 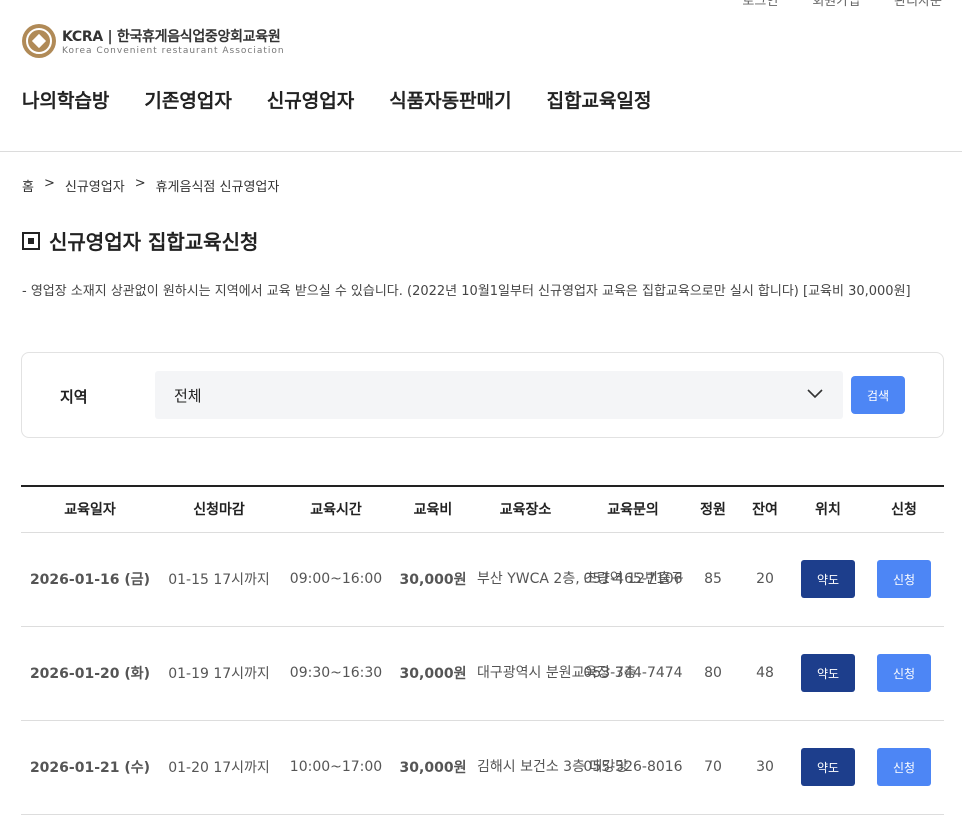 What do you see at coordinates (39, 41) in the screenshot?
I see `logo-emblem-icon` at bounding box center [39, 41].